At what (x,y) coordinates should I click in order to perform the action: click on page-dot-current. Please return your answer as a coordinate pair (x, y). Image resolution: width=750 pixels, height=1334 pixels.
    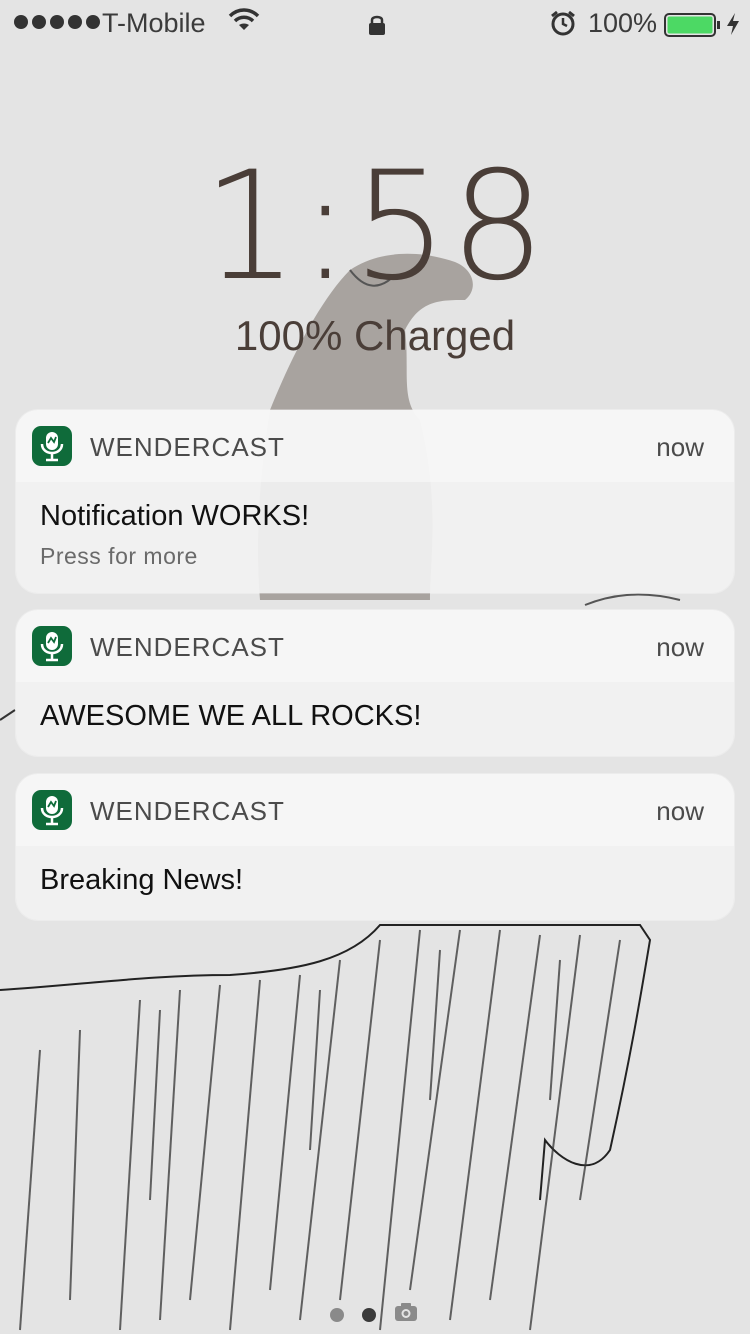
    Looking at the image, I should click on (369, 1314).